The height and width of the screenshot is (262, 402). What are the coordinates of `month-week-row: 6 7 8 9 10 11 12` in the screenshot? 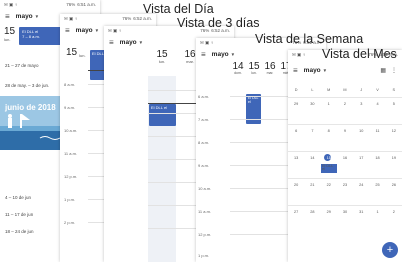 It's located at (345, 137).